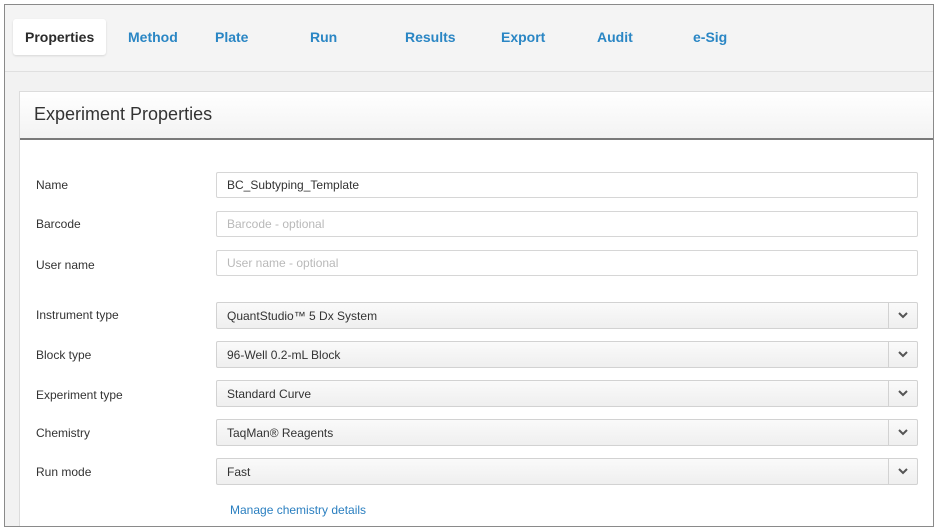 Image resolution: width=938 pixels, height=529 pixels. I want to click on user-name-field, so click(567, 263).